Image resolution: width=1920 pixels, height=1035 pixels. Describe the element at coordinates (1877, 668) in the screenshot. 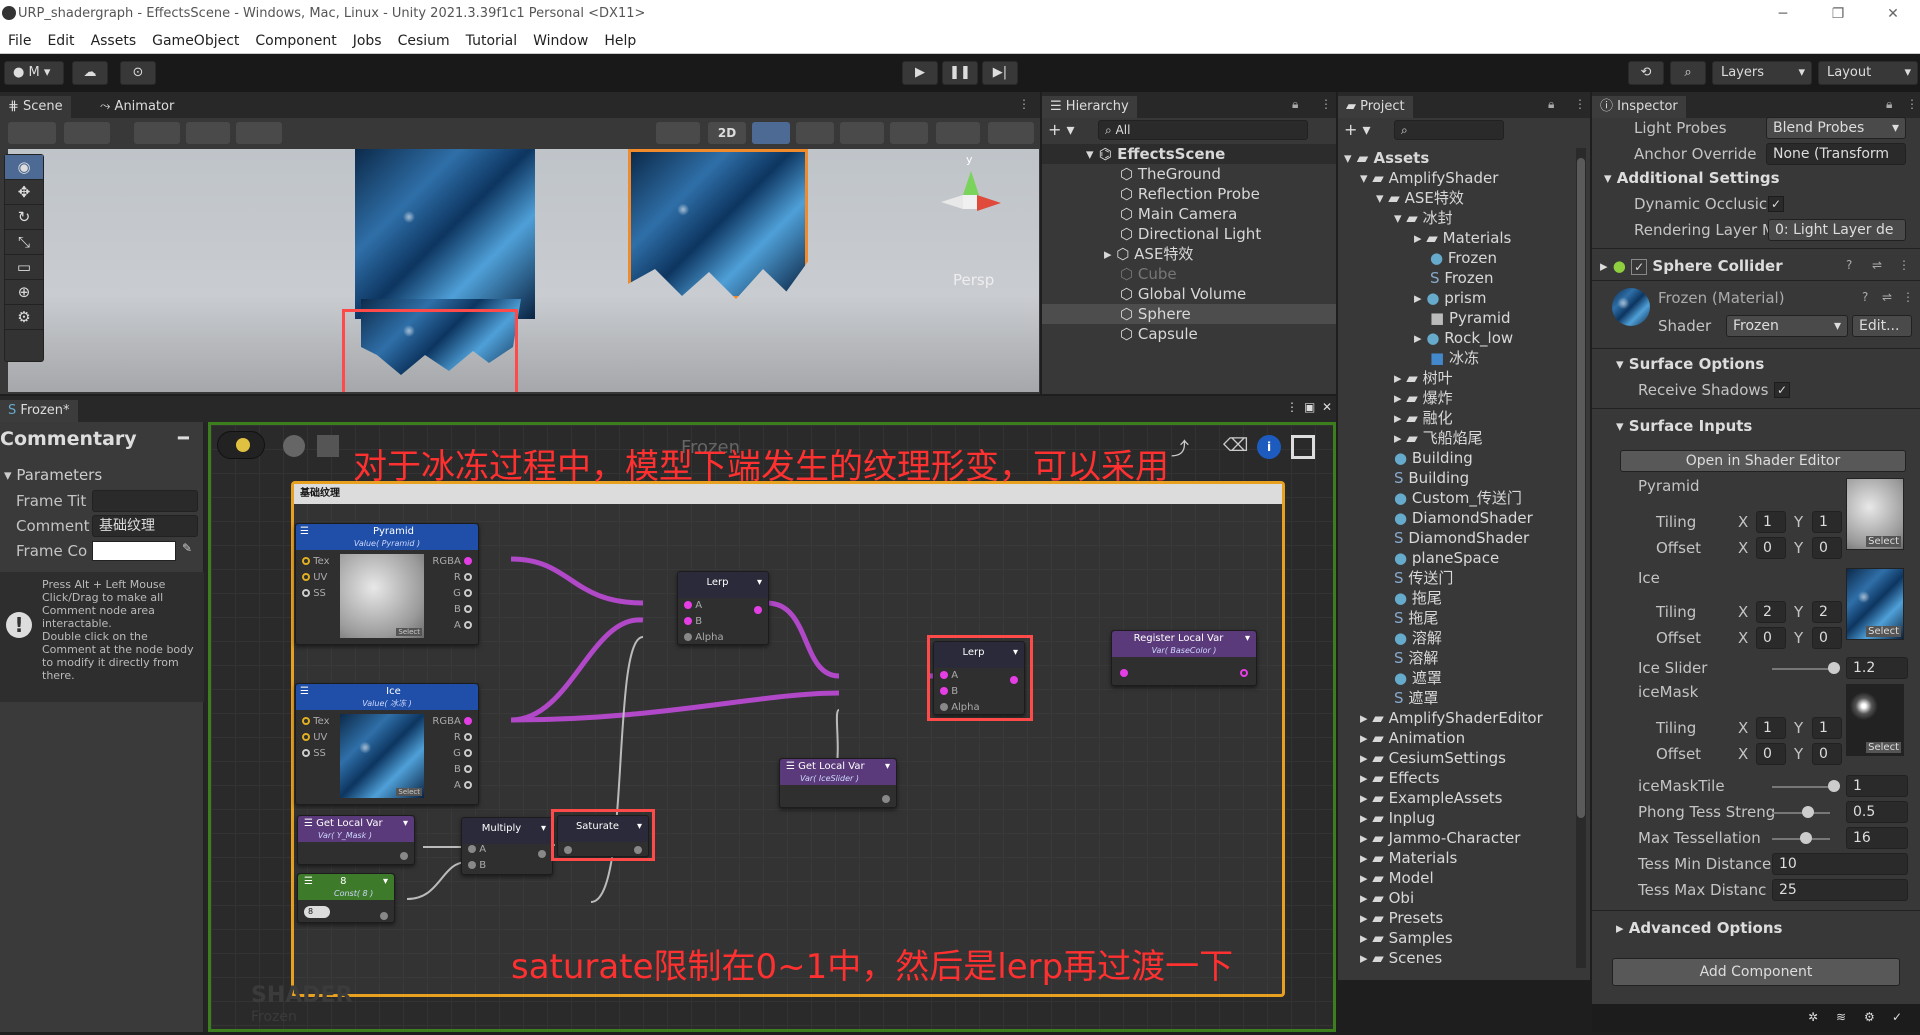

I see `ice-slider-value: 1.2` at that location.